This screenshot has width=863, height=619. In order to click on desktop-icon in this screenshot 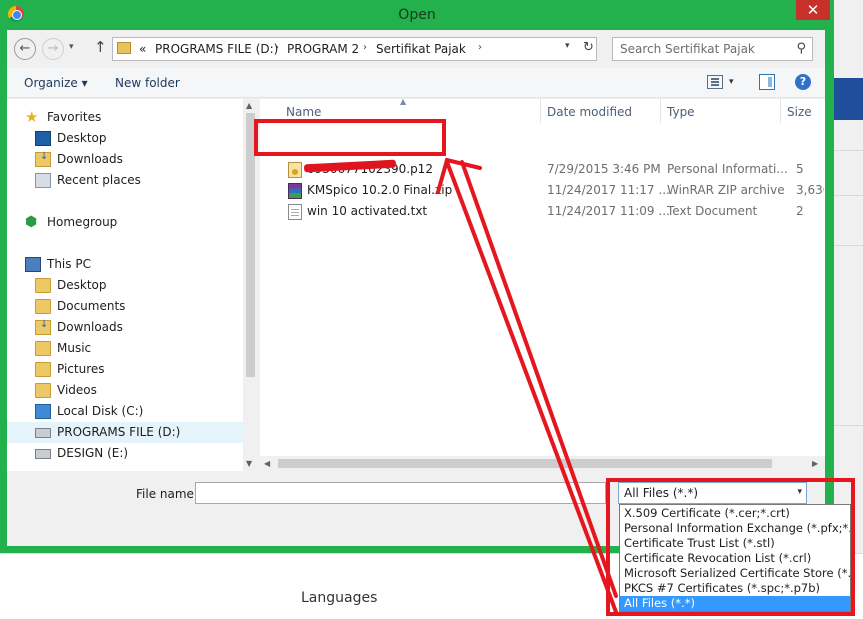, I will do `click(43, 138)`.